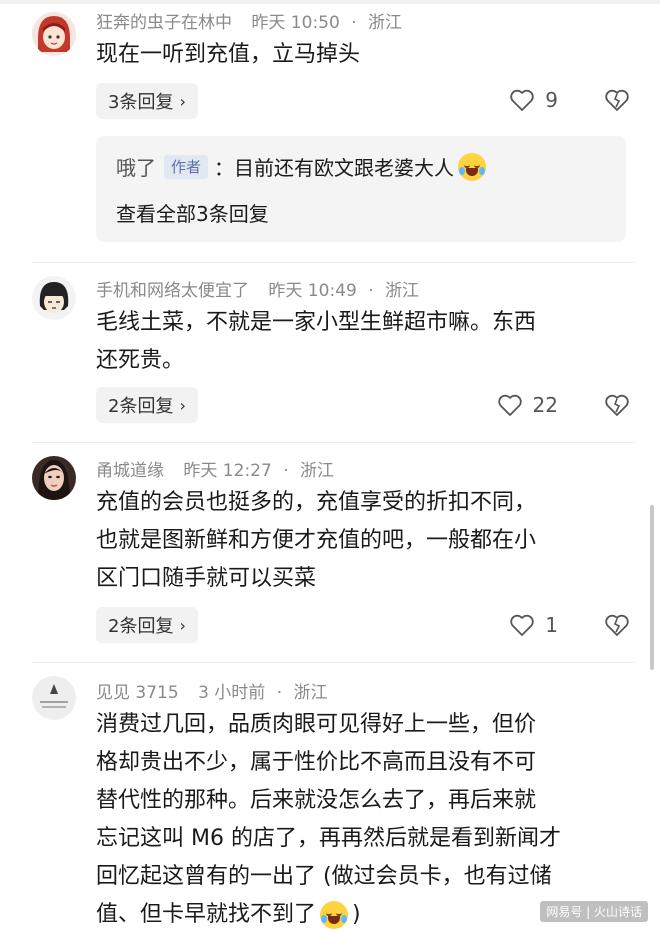 The width and height of the screenshot is (660, 930). I want to click on comment-text-line: 还死贵。, so click(140, 360).